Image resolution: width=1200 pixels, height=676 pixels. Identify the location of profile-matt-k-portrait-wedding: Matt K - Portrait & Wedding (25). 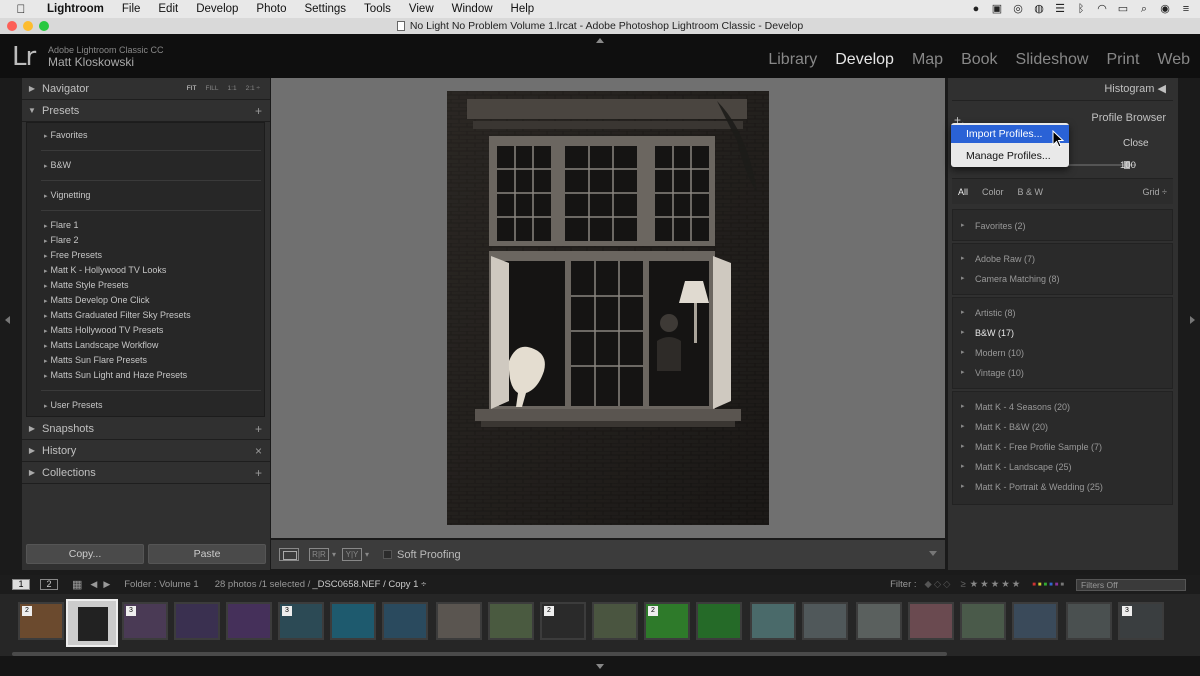
(1032, 487).